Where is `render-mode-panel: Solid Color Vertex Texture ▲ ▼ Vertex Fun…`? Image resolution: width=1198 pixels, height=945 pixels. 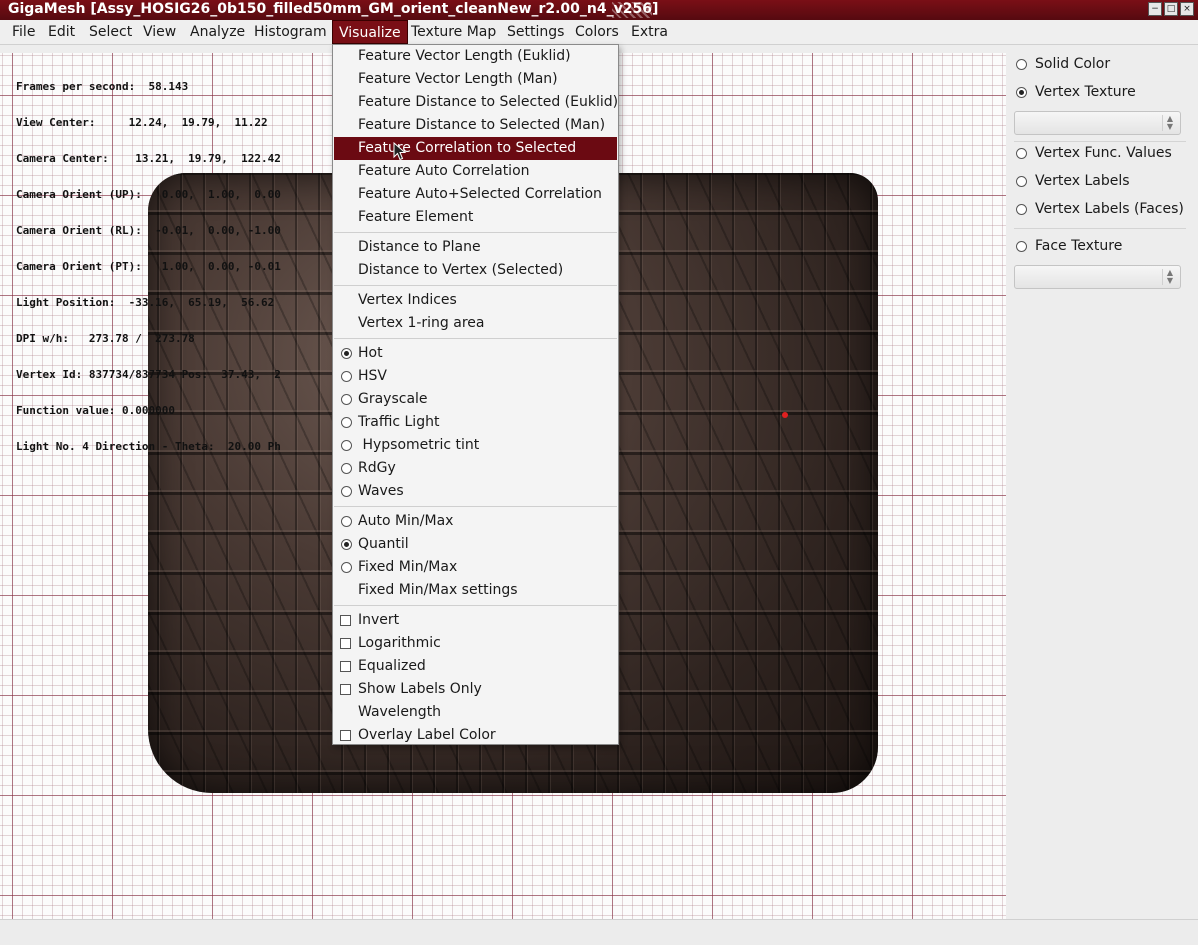
render-mode-panel: Solid Color Vertex Texture ▲ ▼ Vertex Fun… is located at coordinates (1102, 486).